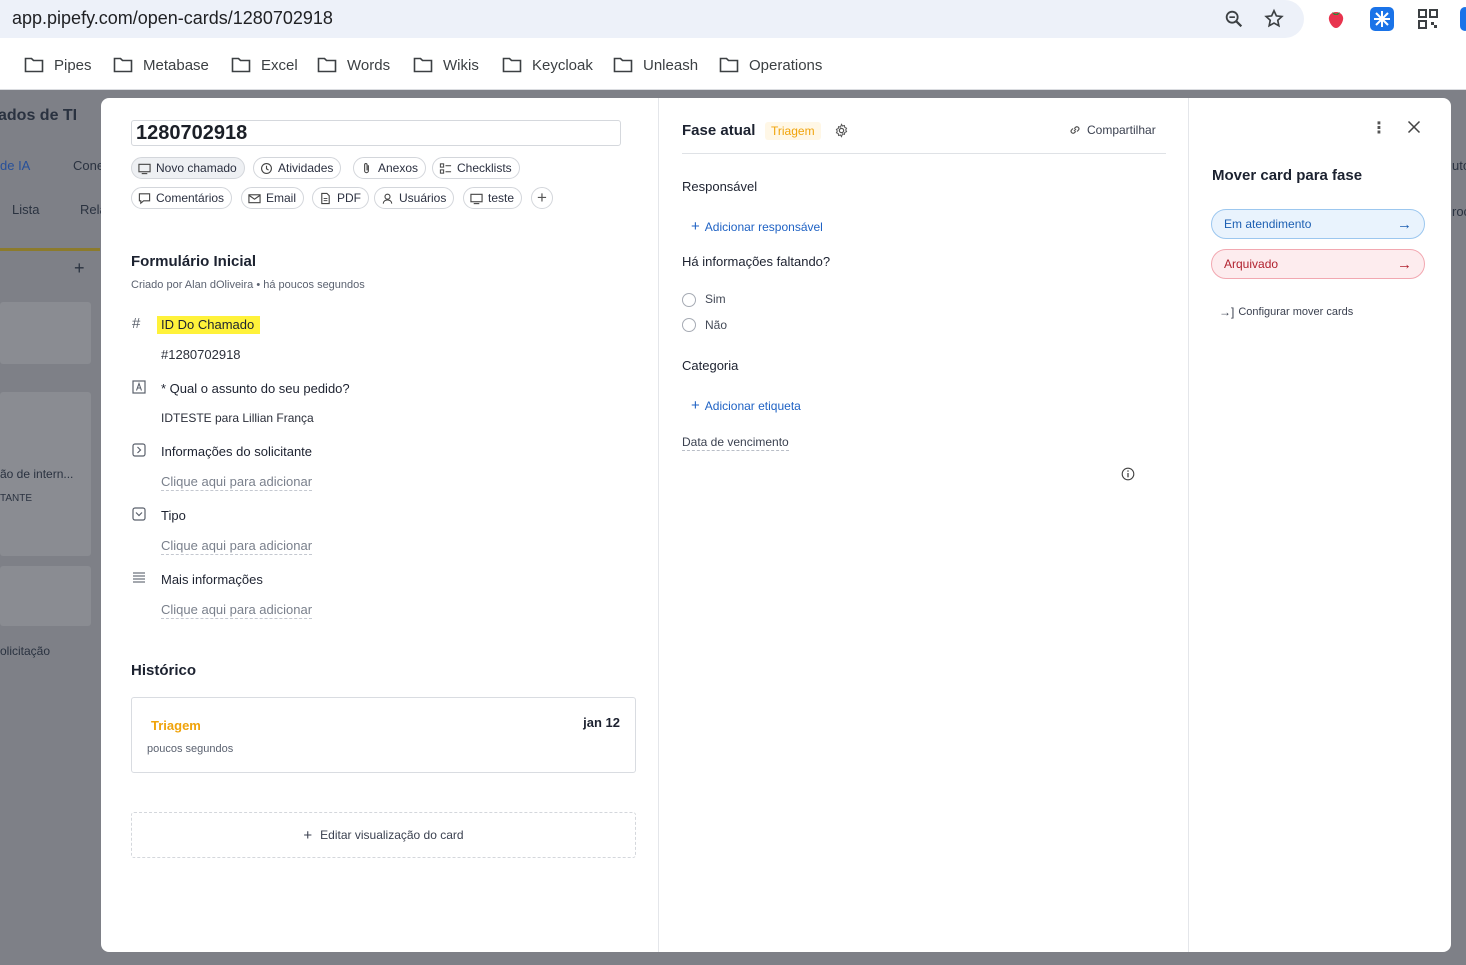 This screenshot has width=1466, height=965. Describe the element at coordinates (254, 198) in the screenshot. I see `mail-icon` at that location.